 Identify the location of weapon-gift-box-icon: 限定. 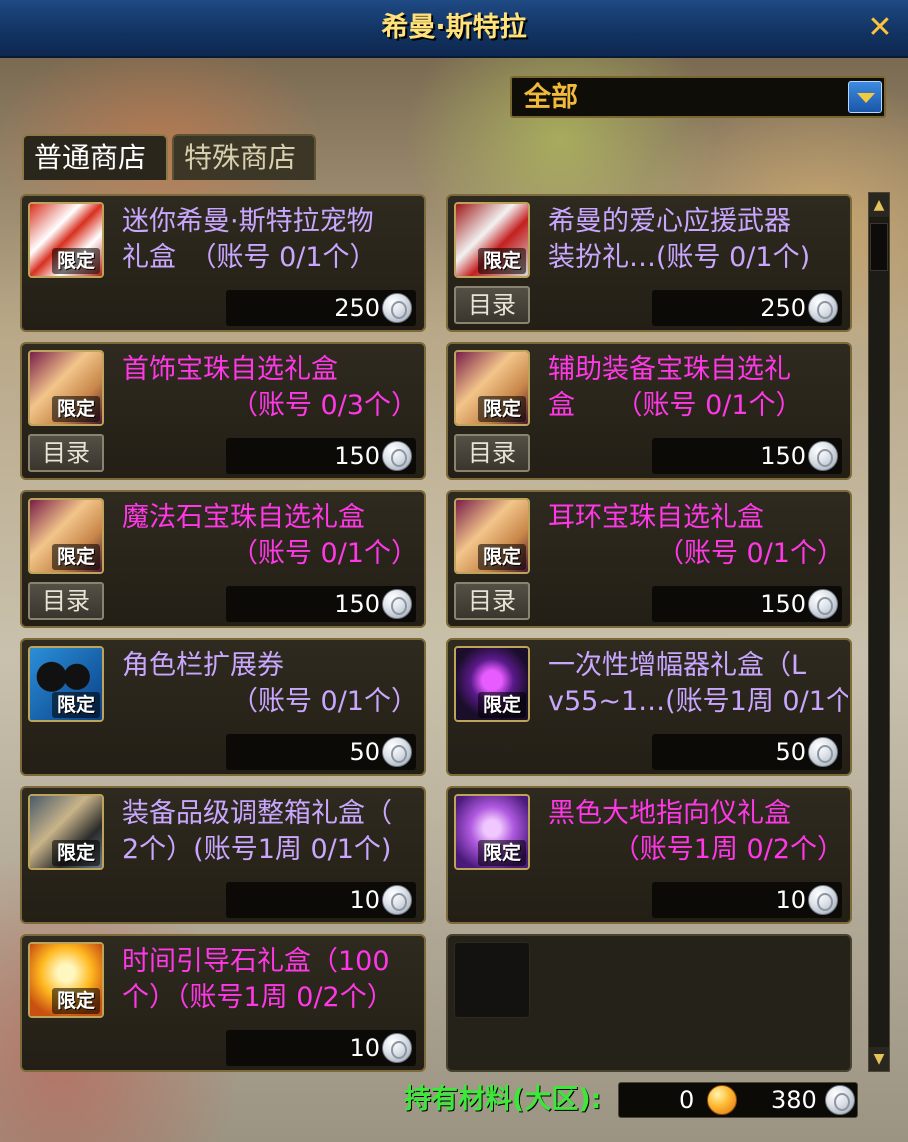
(492, 240).